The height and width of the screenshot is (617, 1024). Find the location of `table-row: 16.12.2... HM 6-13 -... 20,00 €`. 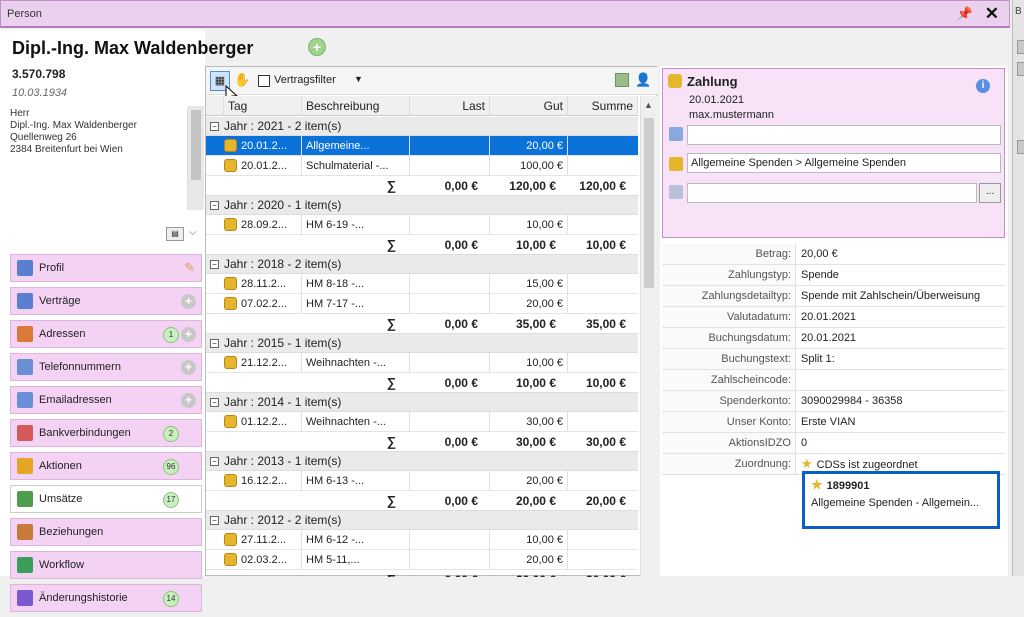

table-row: 16.12.2... HM 6-13 -... 20,00 € is located at coordinates (422, 481).